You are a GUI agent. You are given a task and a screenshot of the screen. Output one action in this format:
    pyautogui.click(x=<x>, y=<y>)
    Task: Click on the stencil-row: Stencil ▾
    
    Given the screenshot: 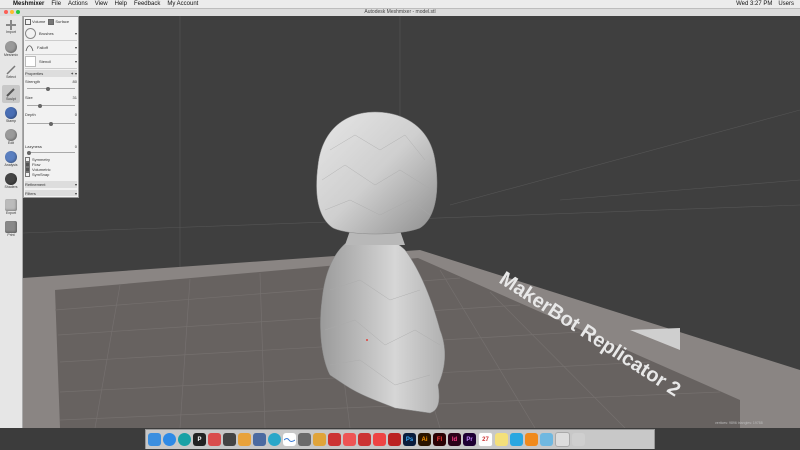 What is the action you would take?
    pyautogui.click(x=51, y=62)
    